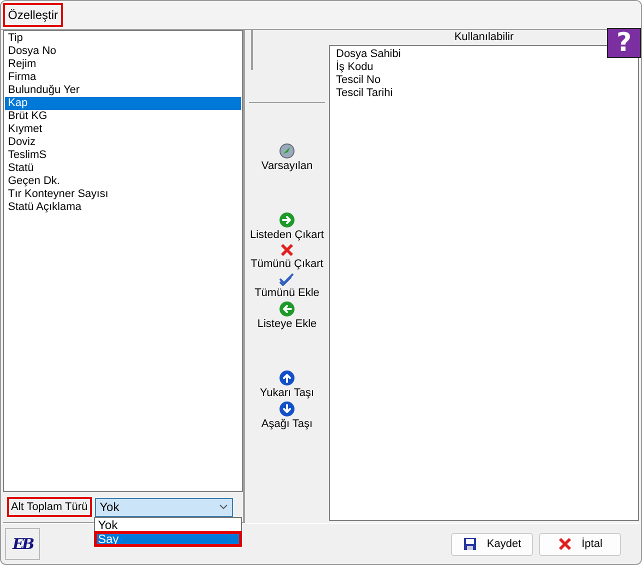  What do you see at coordinates (123, 38) in the screenshot?
I see `list-item: Tip` at bounding box center [123, 38].